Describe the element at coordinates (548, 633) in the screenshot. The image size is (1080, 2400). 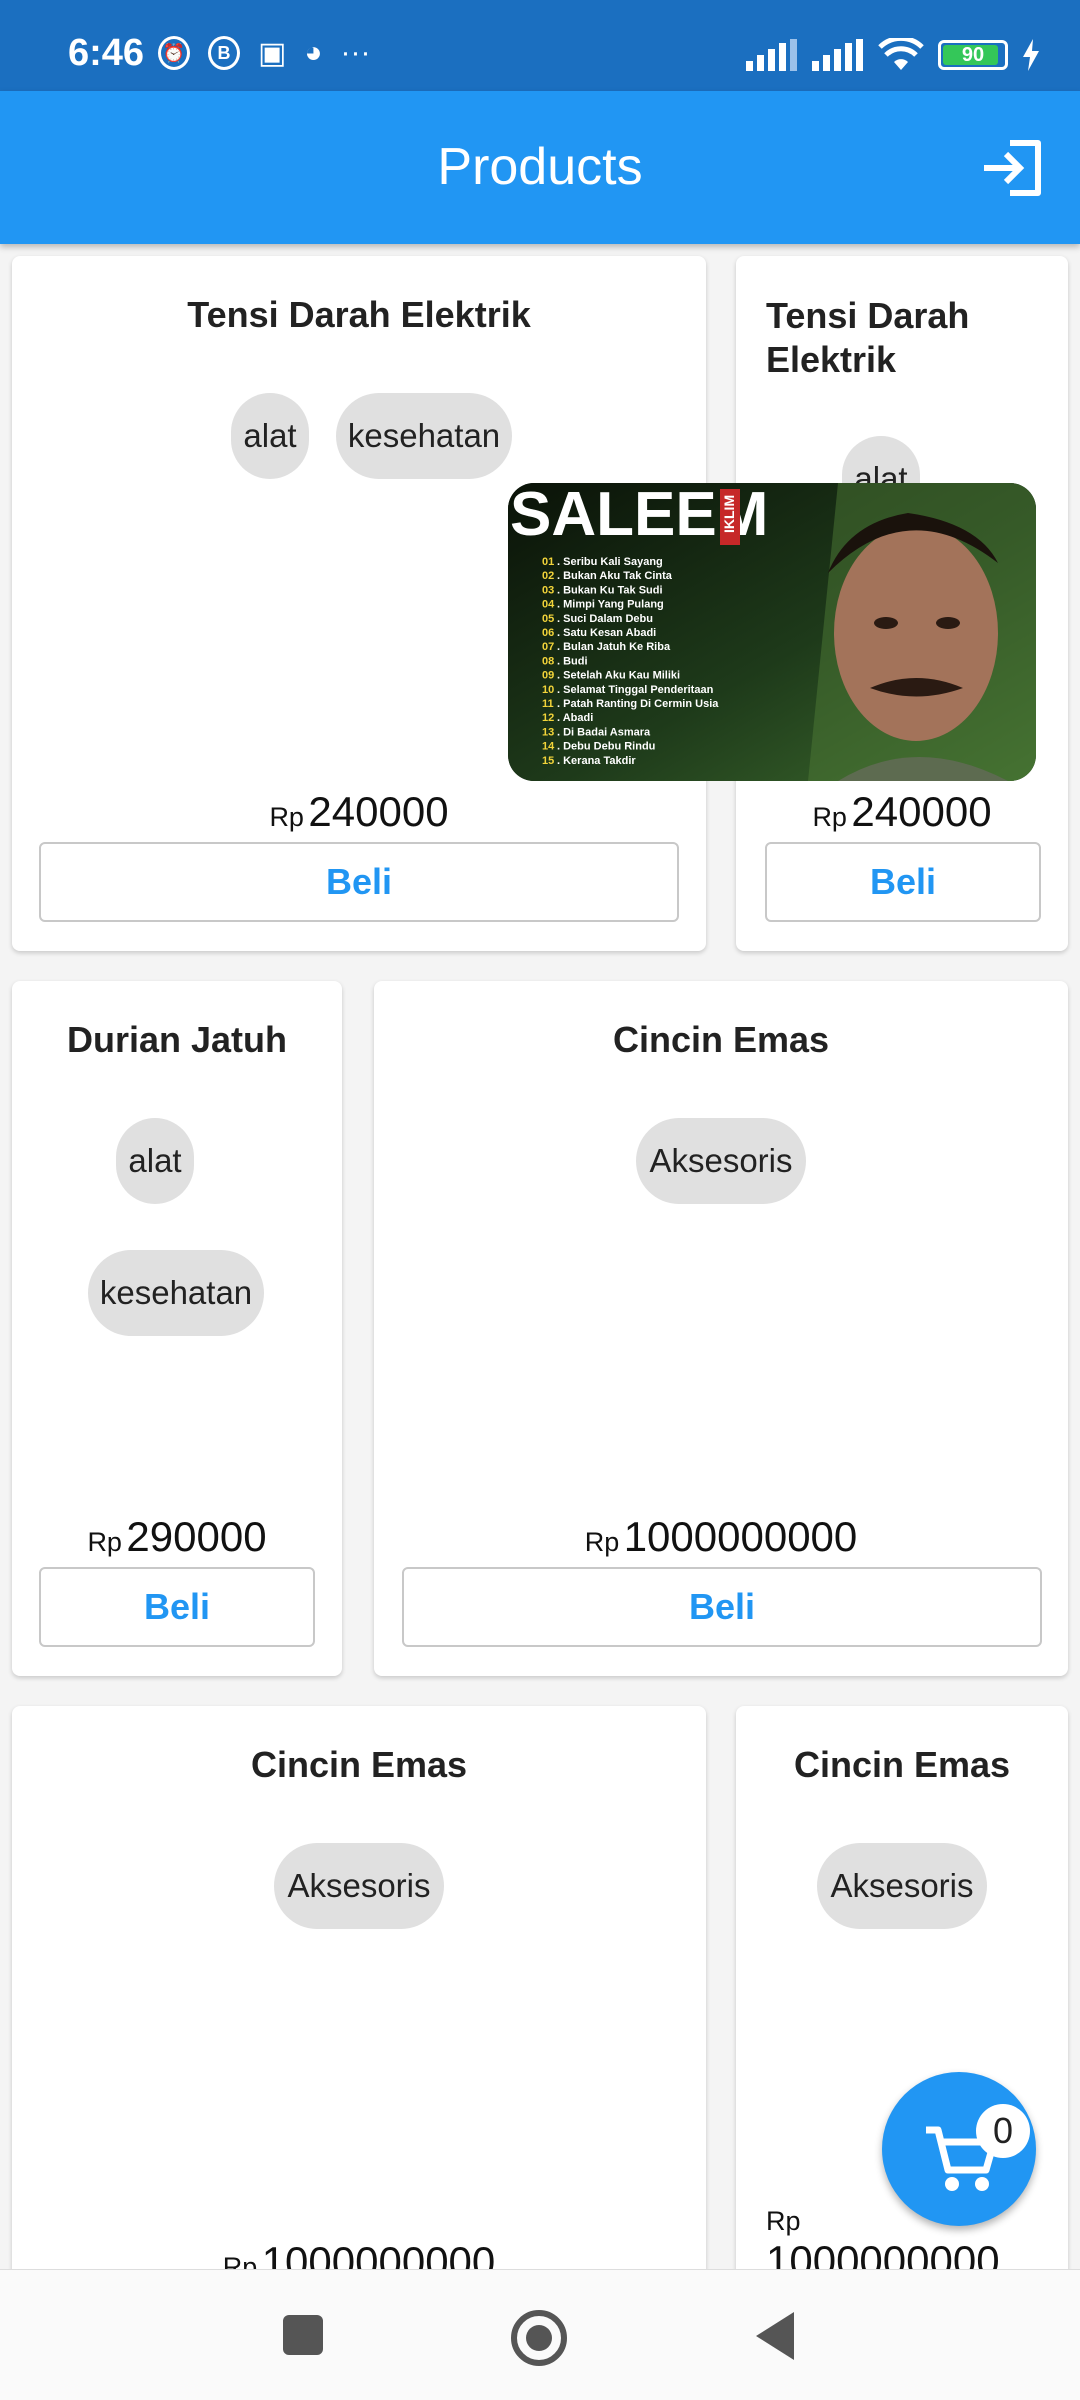
I see `track-number: 06` at that location.